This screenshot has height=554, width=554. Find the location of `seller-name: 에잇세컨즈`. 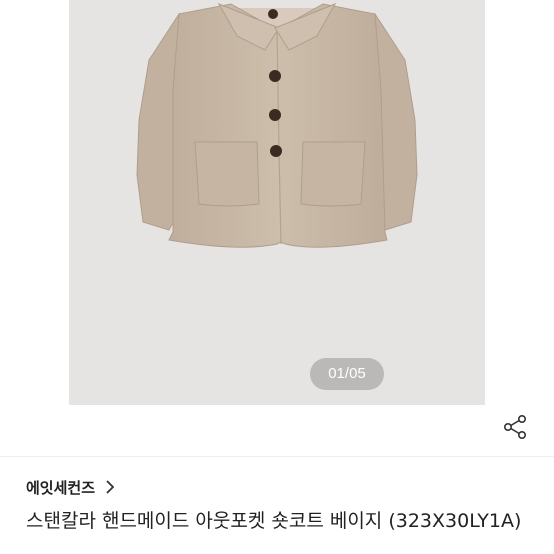

seller-name: 에잇세컨즈 is located at coordinates (61, 487).